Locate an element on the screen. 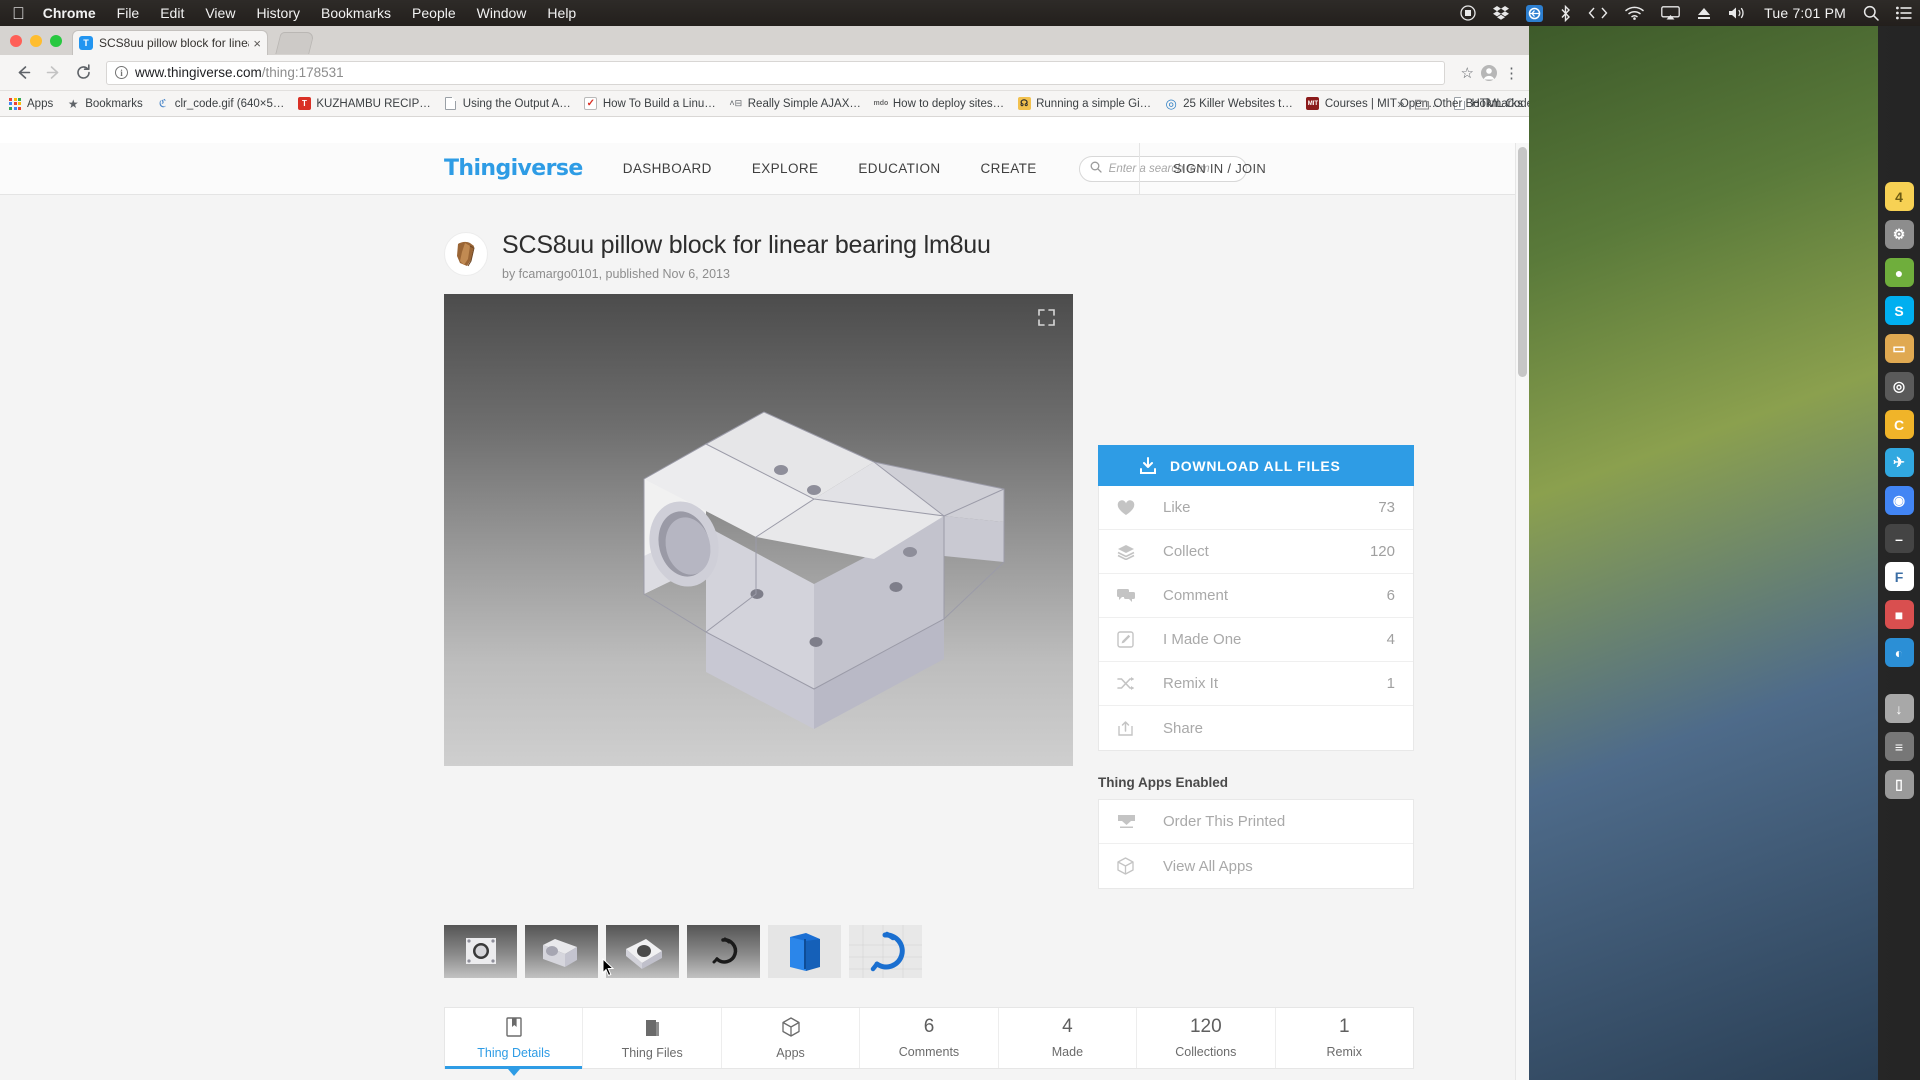  info-icon: i is located at coordinates (121, 72).